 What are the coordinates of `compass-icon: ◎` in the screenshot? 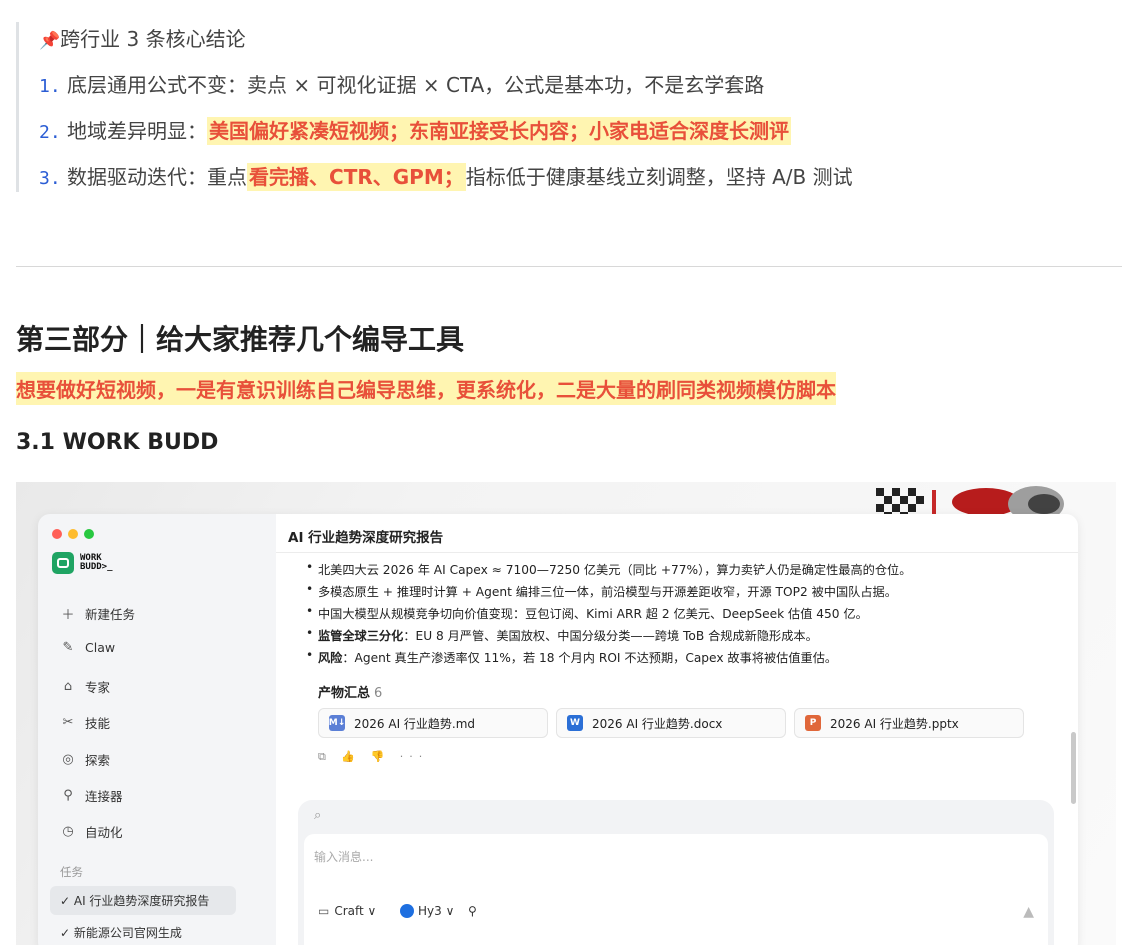 It's located at (68, 759).